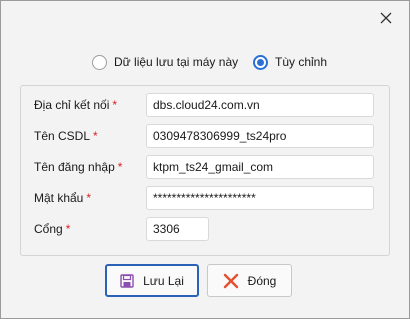 The image size is (410, 319). I want to click on radio-custom-circle, so click(260, 62).